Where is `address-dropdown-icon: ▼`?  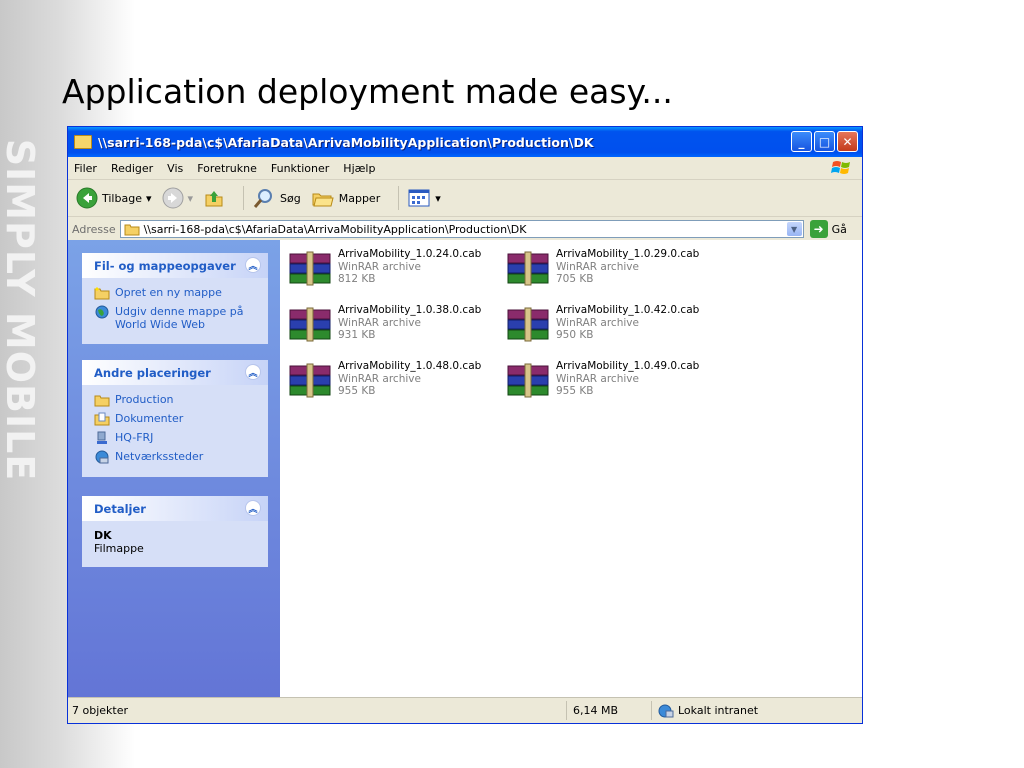
address-dropdown-icon: ▼ is located at coordinates (794, 229).